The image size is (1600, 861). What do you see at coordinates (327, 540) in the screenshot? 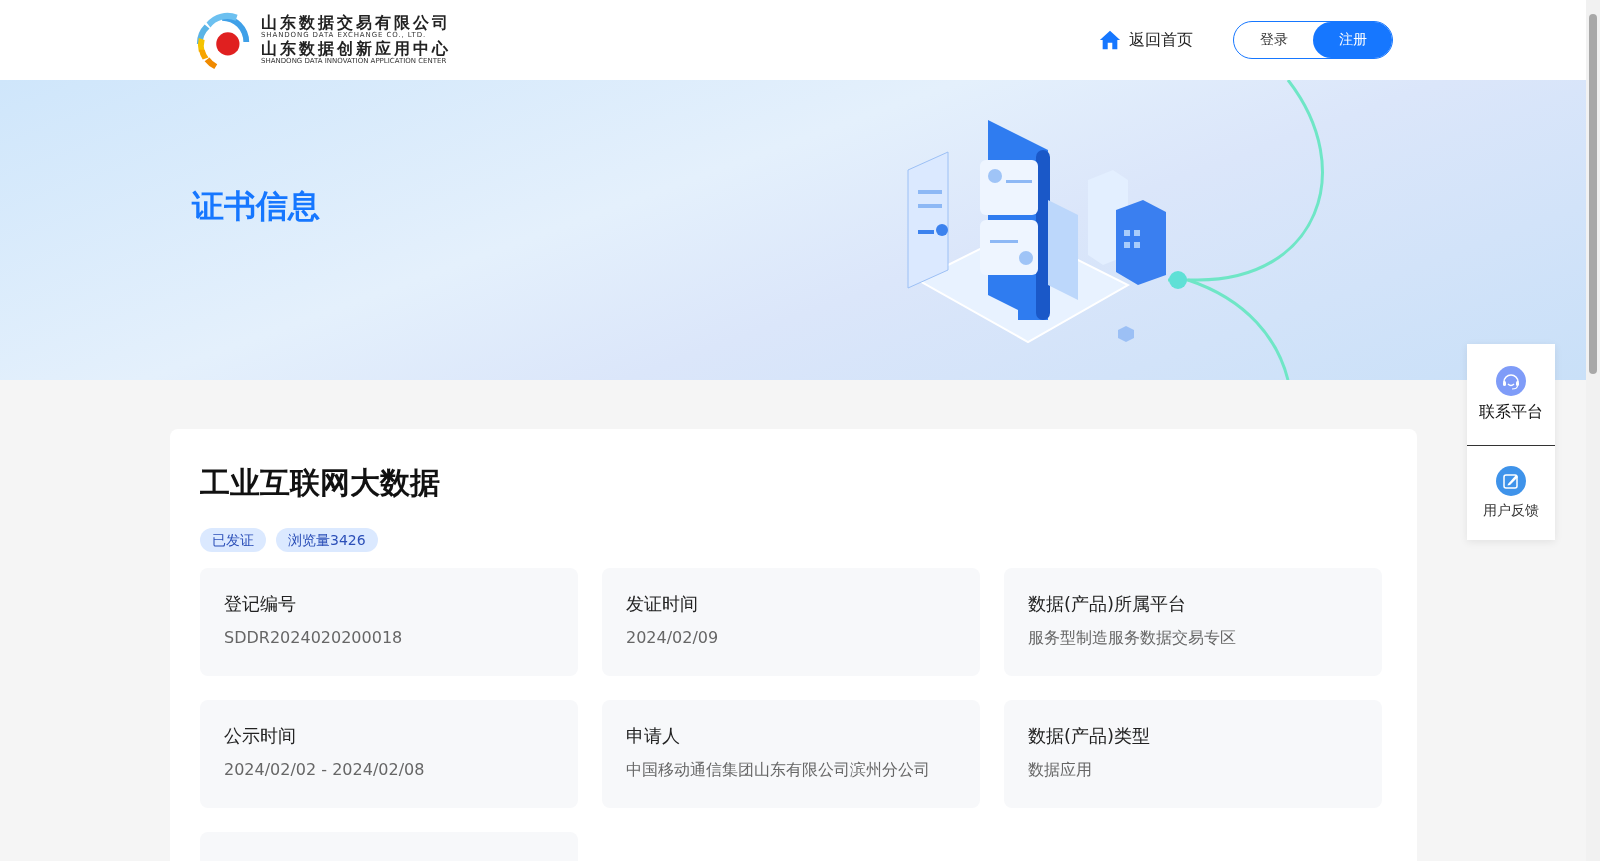
I see `tag: 浏览量3426` at bounding box center [327, 540].